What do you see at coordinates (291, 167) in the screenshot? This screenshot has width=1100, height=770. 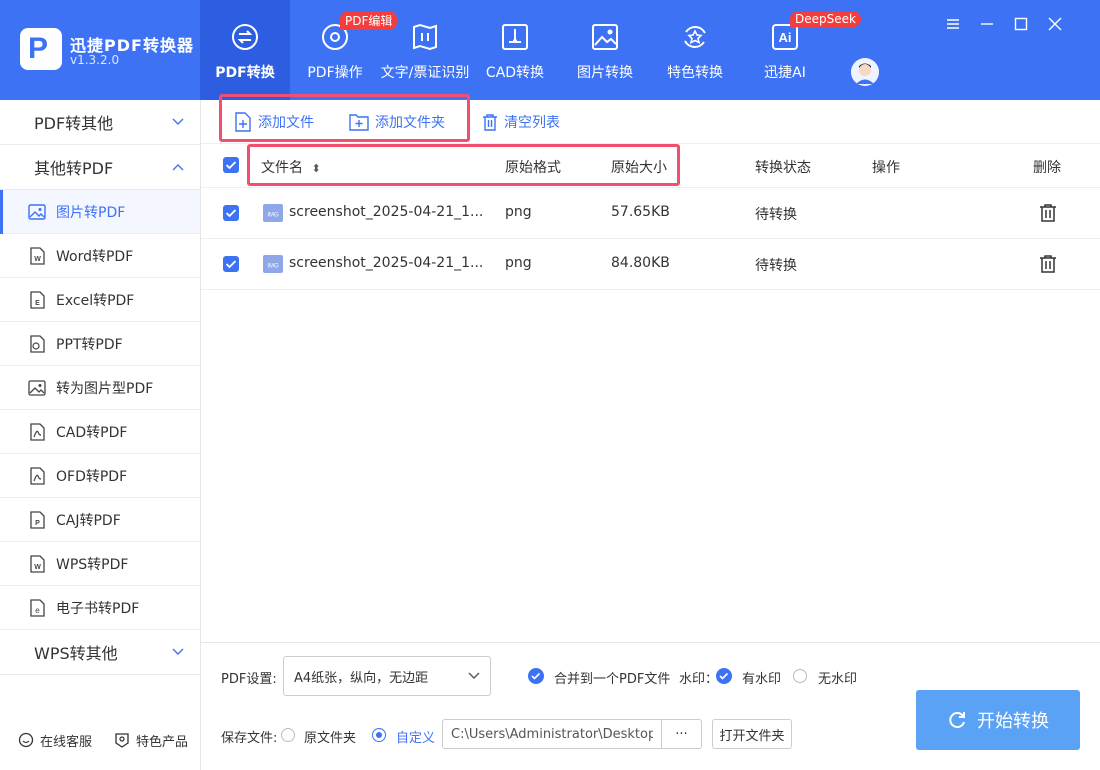 I see `header-filename: 文件名 ⬍` at bounding box center [291, 167].